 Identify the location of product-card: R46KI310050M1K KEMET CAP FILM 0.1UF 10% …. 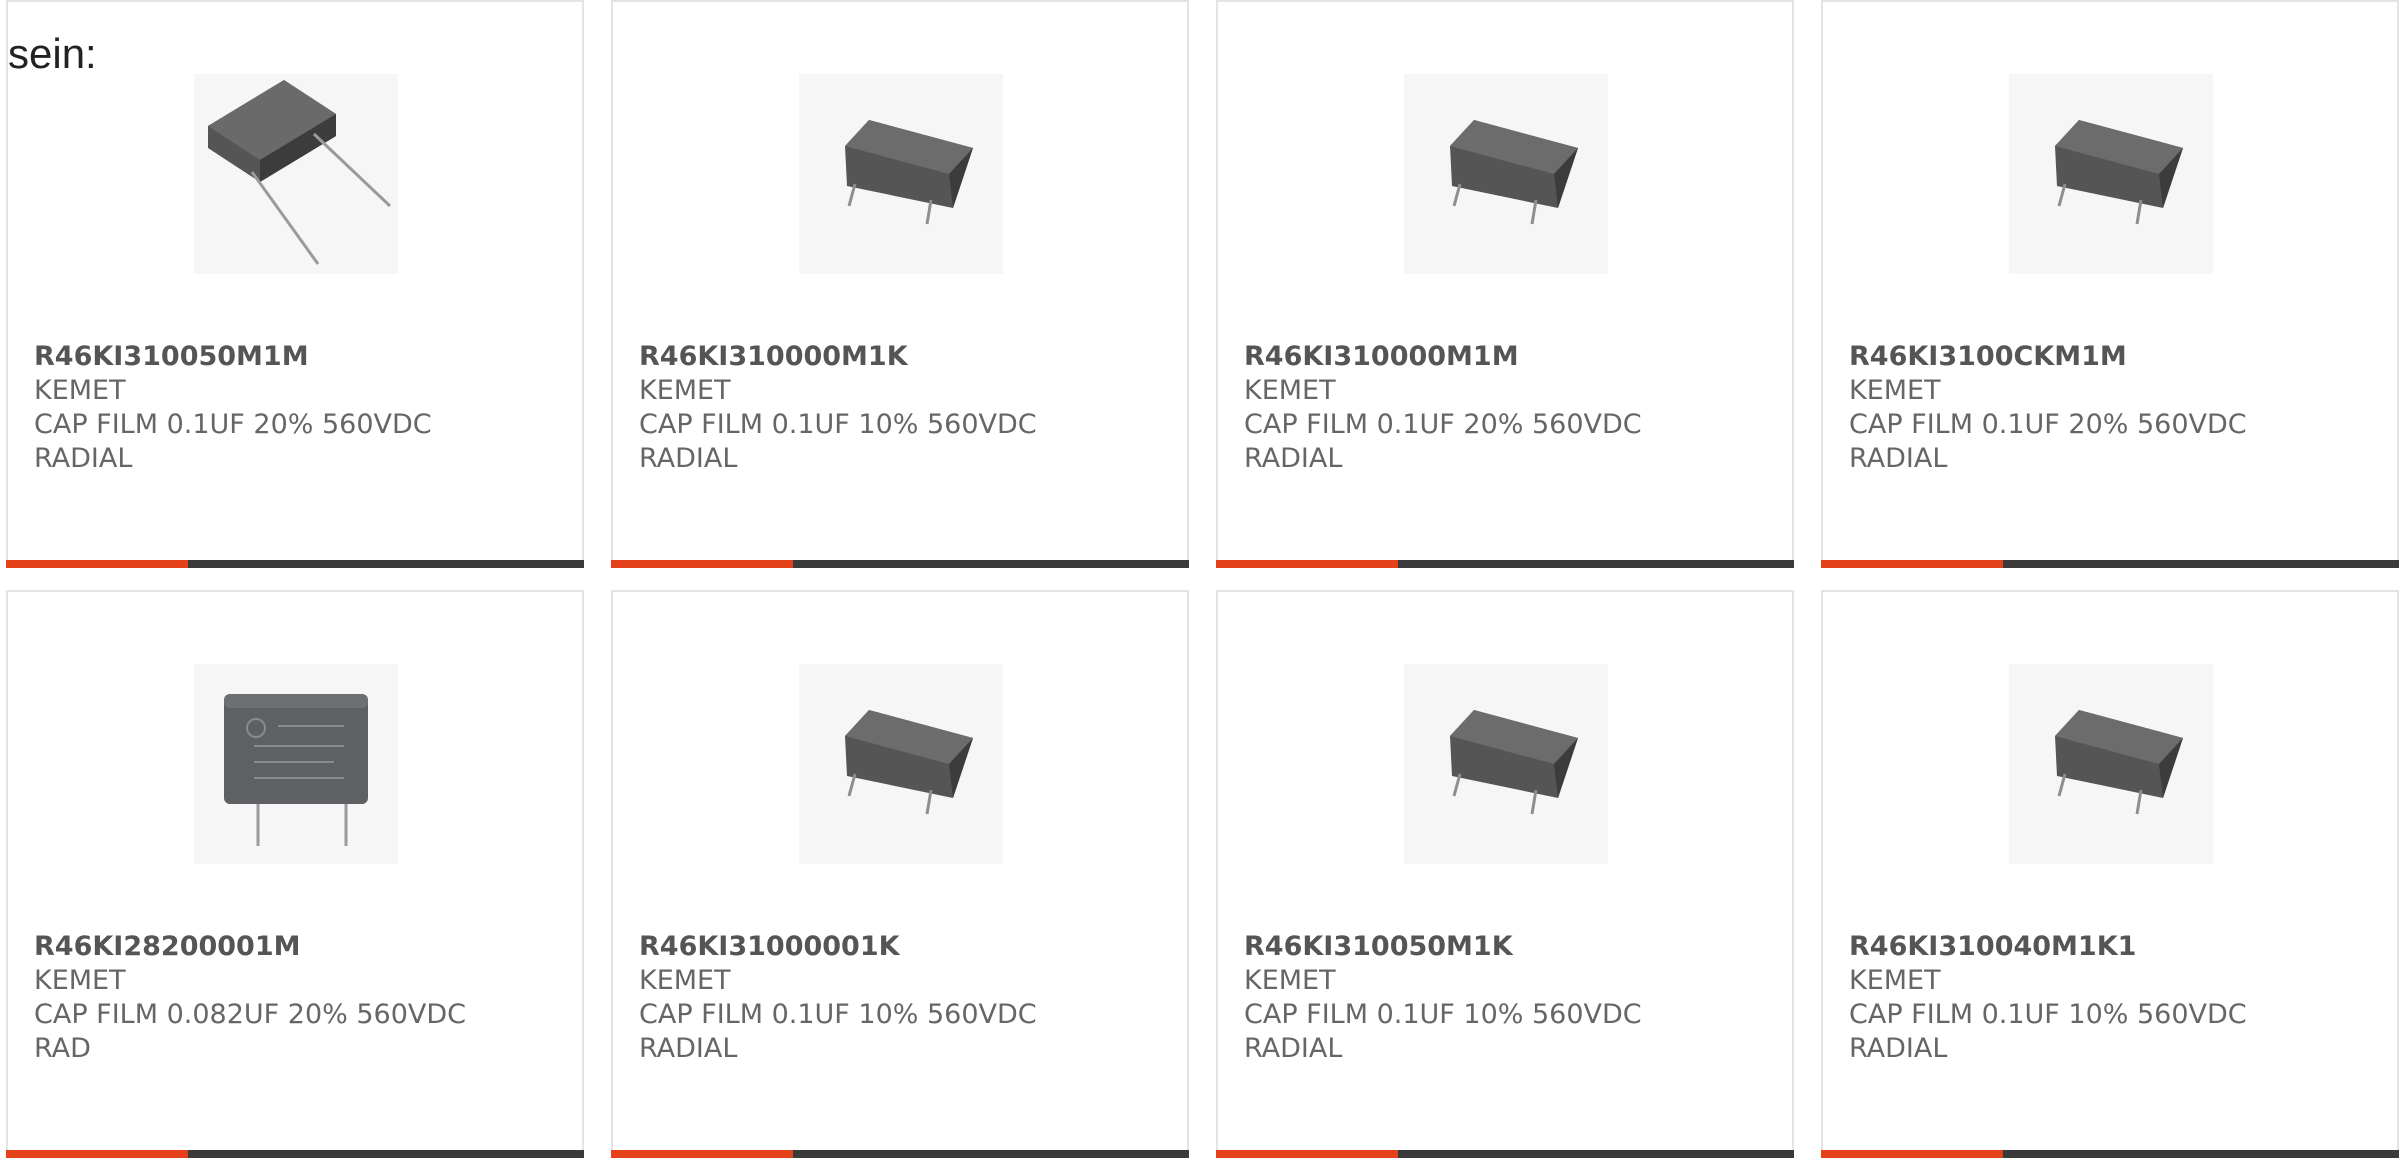
(1505, 874).